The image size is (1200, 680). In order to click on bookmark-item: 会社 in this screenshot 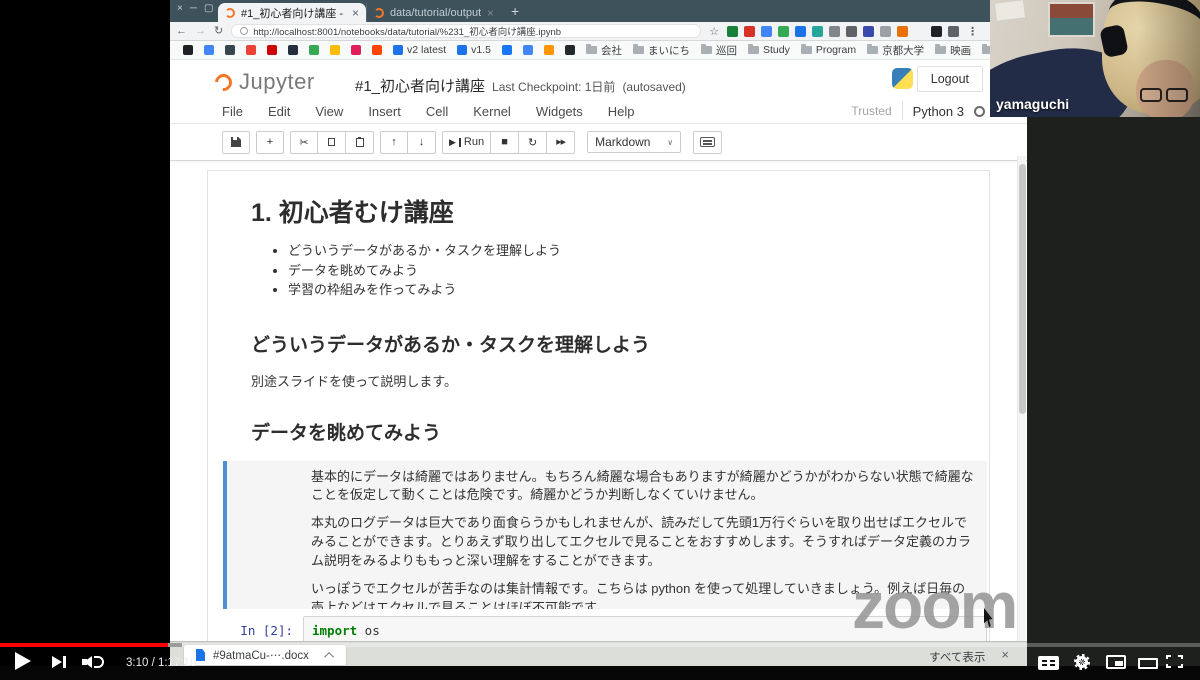, I will do `click(603, 50)`.